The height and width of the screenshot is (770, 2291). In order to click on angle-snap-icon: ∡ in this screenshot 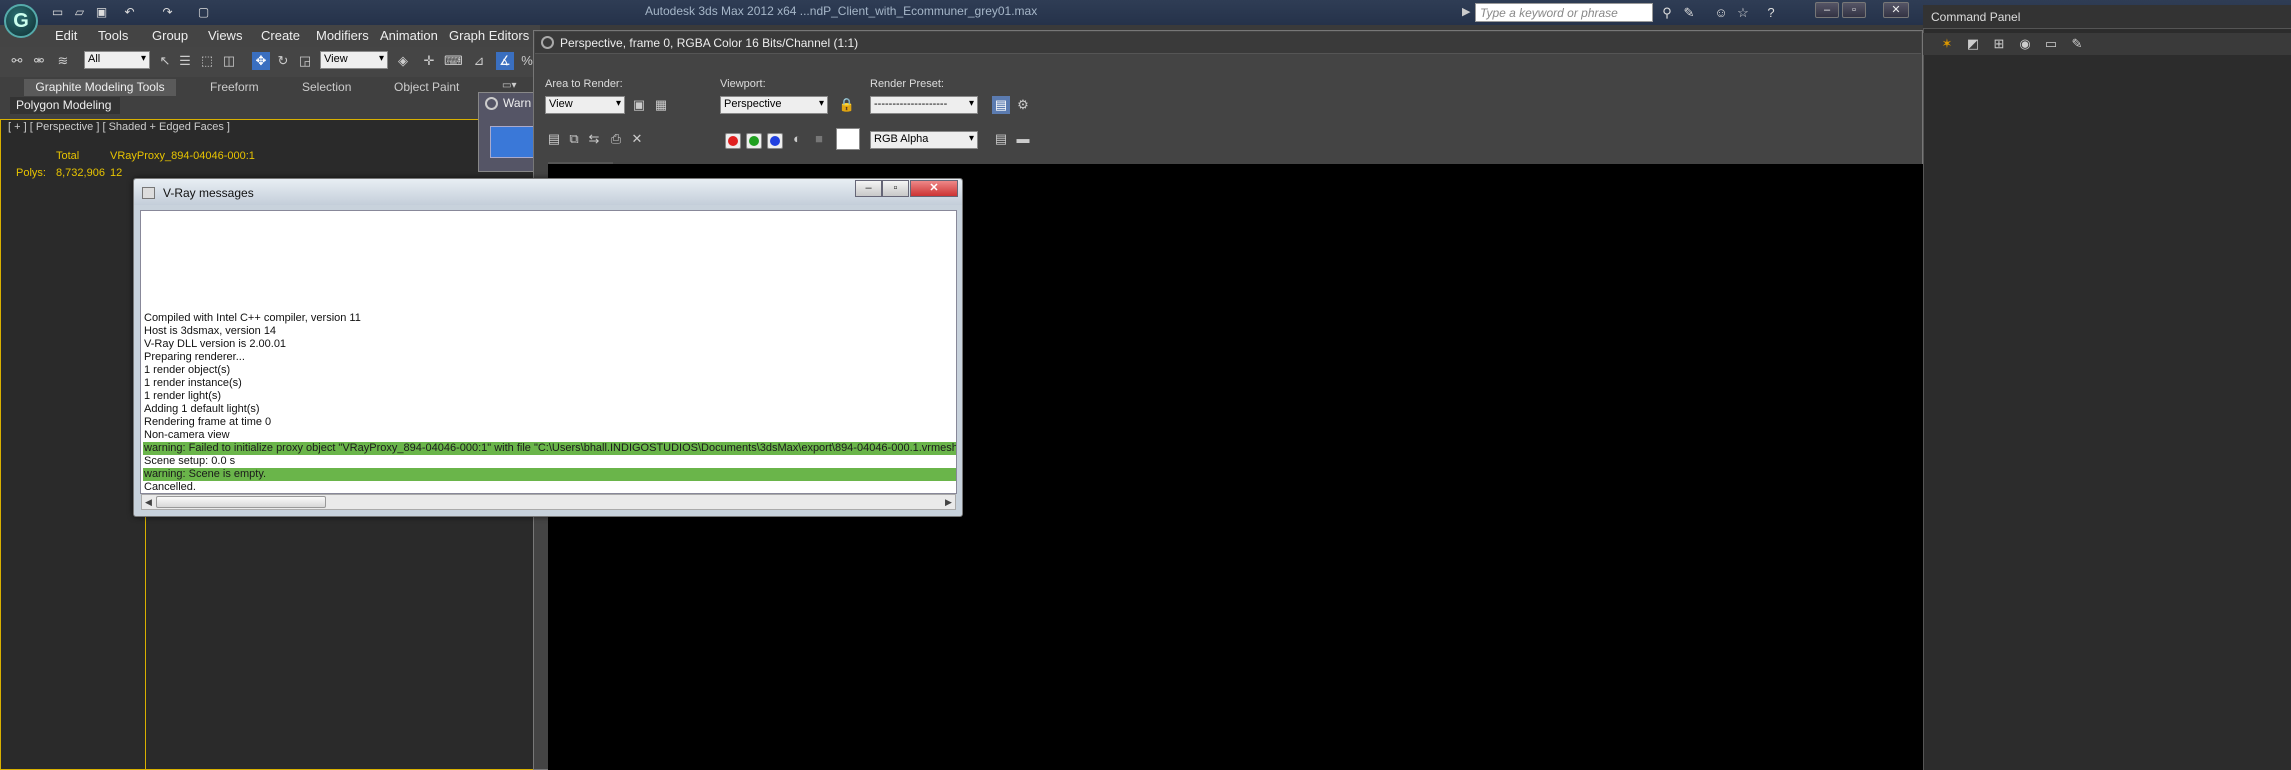, I will do `click(505, 61)`.